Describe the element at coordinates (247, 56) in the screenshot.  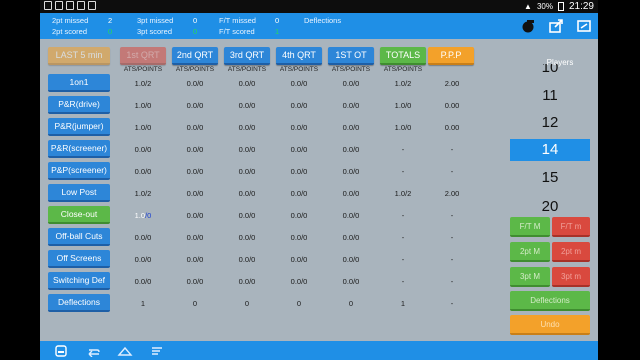
I see `tab-3rd-qrt: 3rd QRT` at that location.